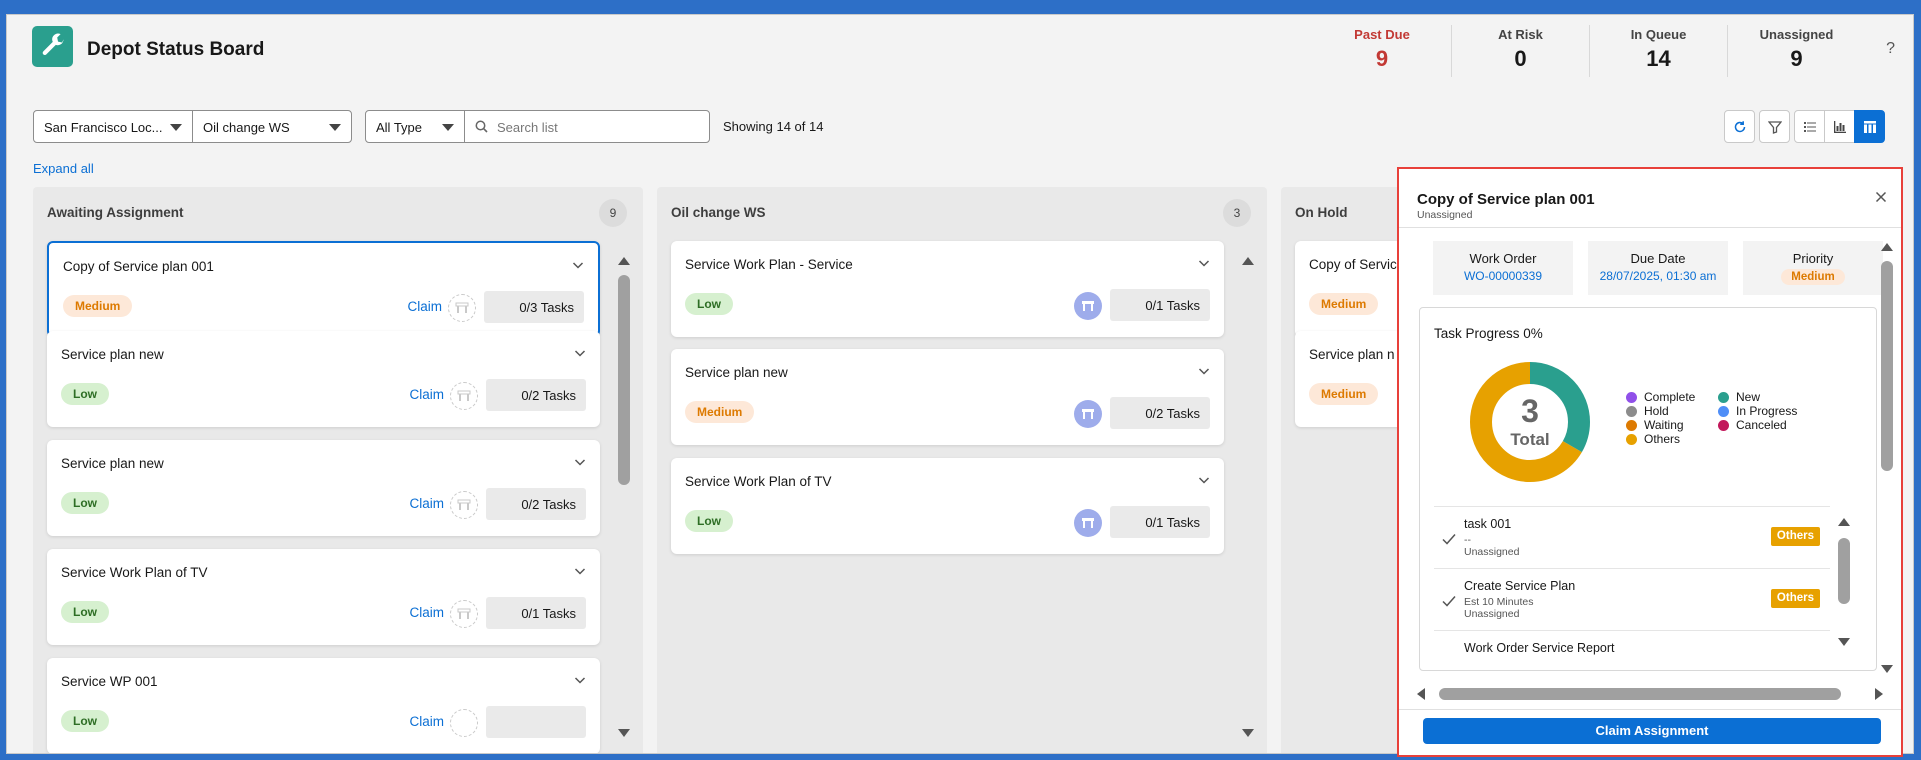 This screenshot has width=1921, height=760. Describe the element at coordinates (1879, 694) in the screenshot. I see `scroll-right-icon` at that location.